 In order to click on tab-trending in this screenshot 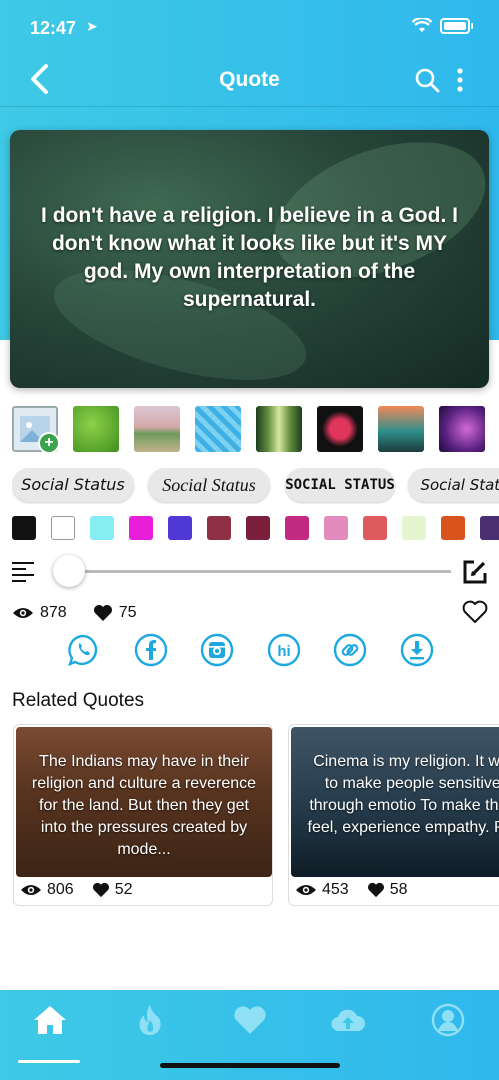, I will do `click(150, 1020)`.